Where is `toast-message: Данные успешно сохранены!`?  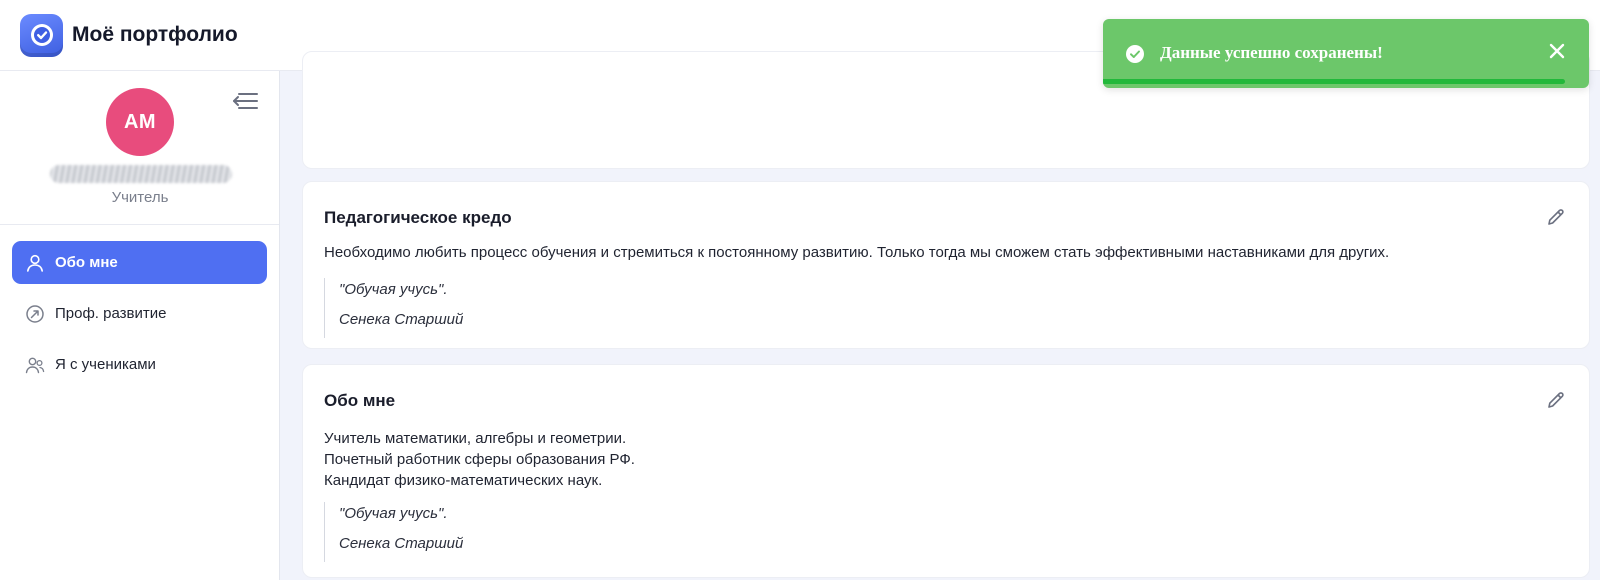 toast-message: Данные успешно сохранены! is located at coordinates (1271, 52).